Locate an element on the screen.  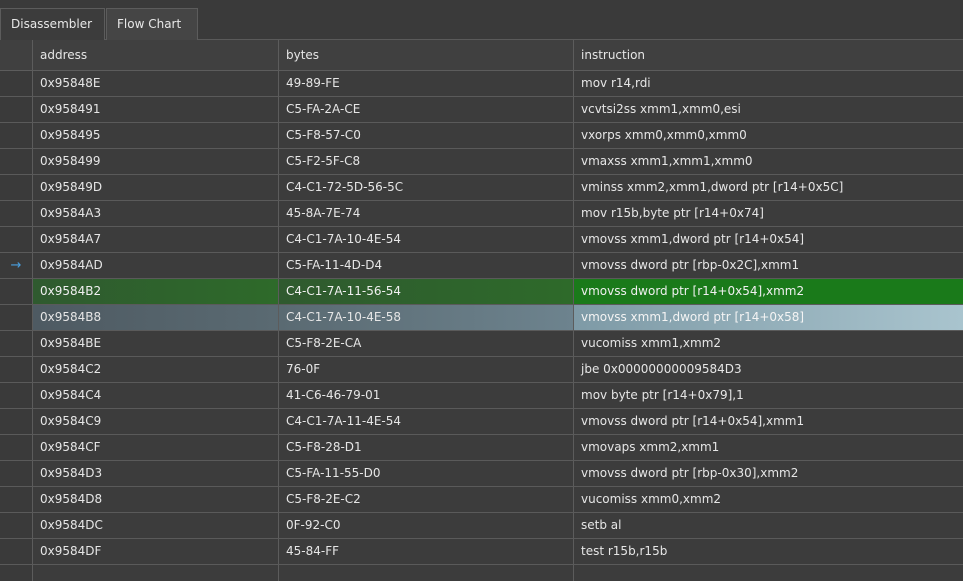
address-cell: 0x9584A7 is located at coordinates (155, 239).